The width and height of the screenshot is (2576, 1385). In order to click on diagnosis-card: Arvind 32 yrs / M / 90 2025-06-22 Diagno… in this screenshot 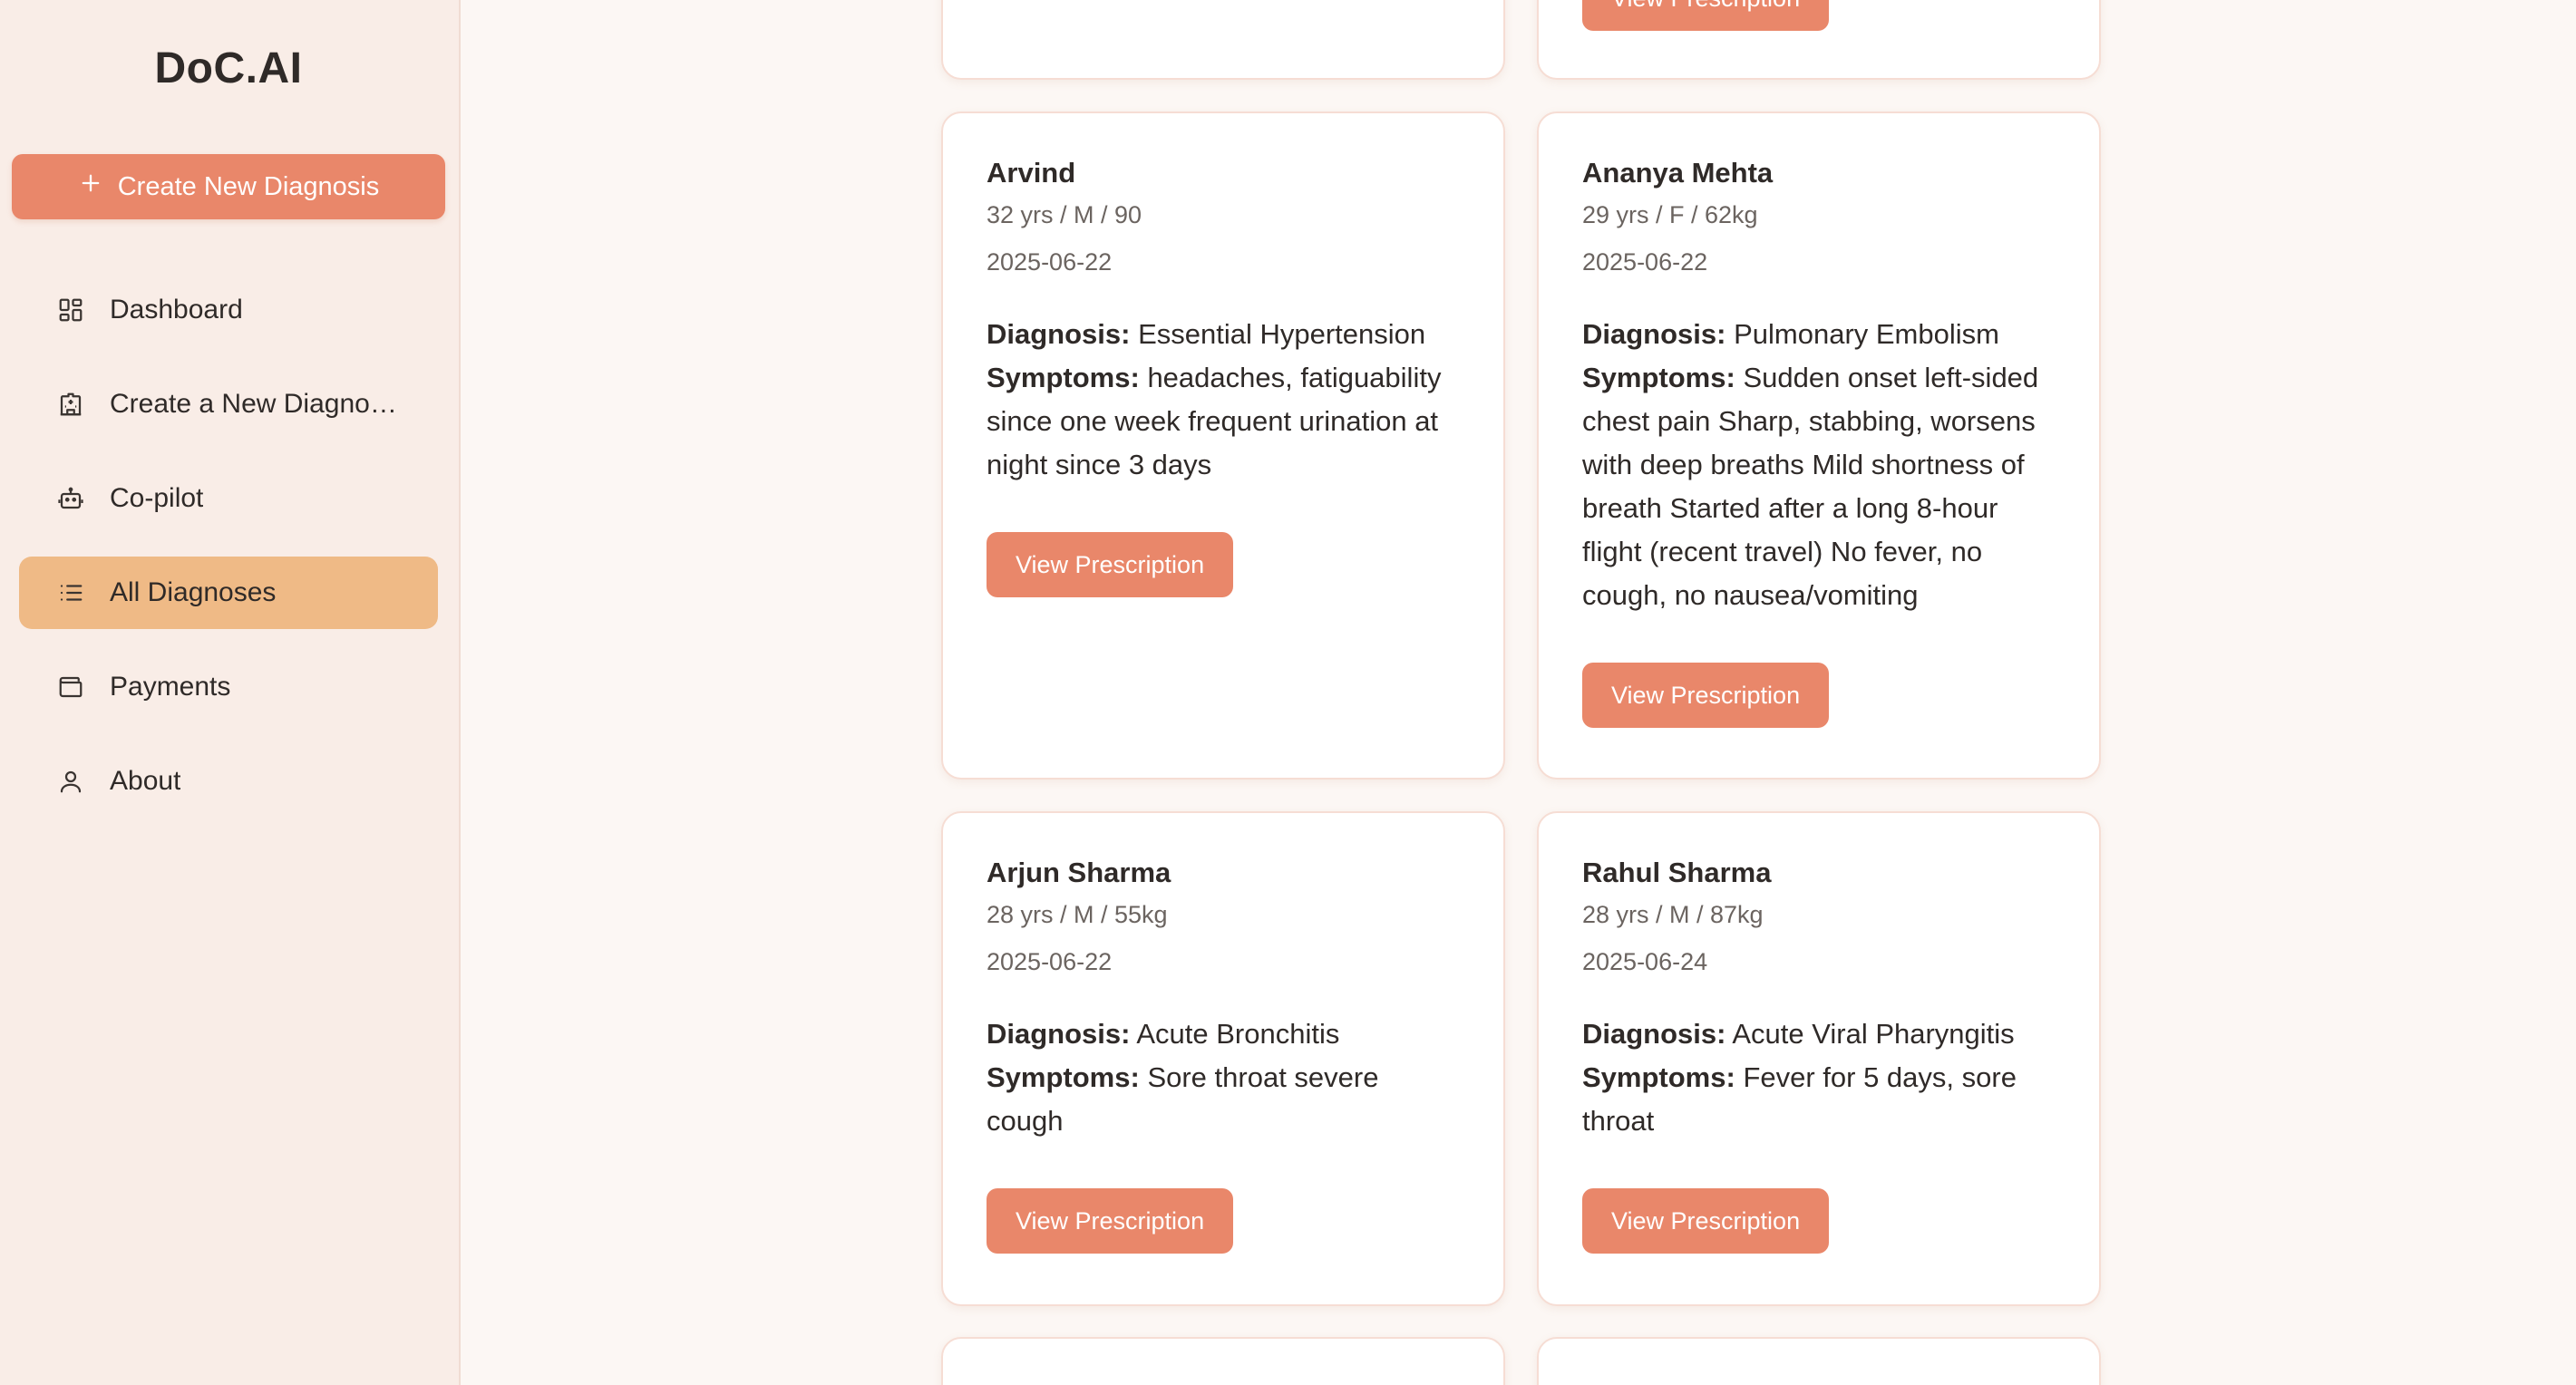, I will do `click(1223, 445)`.